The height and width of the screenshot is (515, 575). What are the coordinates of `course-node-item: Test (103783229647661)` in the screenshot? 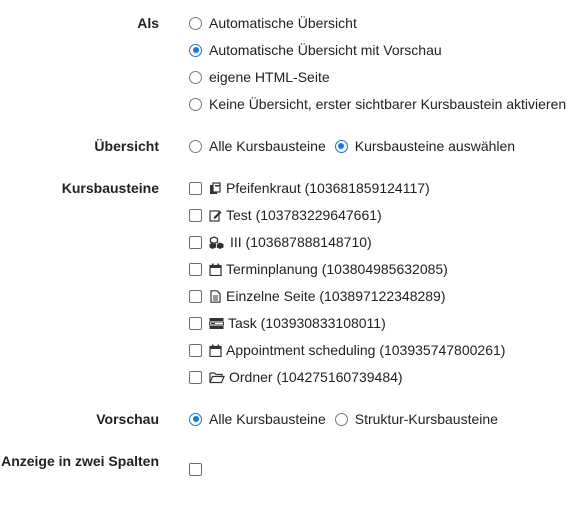 It's located at (285, 215).